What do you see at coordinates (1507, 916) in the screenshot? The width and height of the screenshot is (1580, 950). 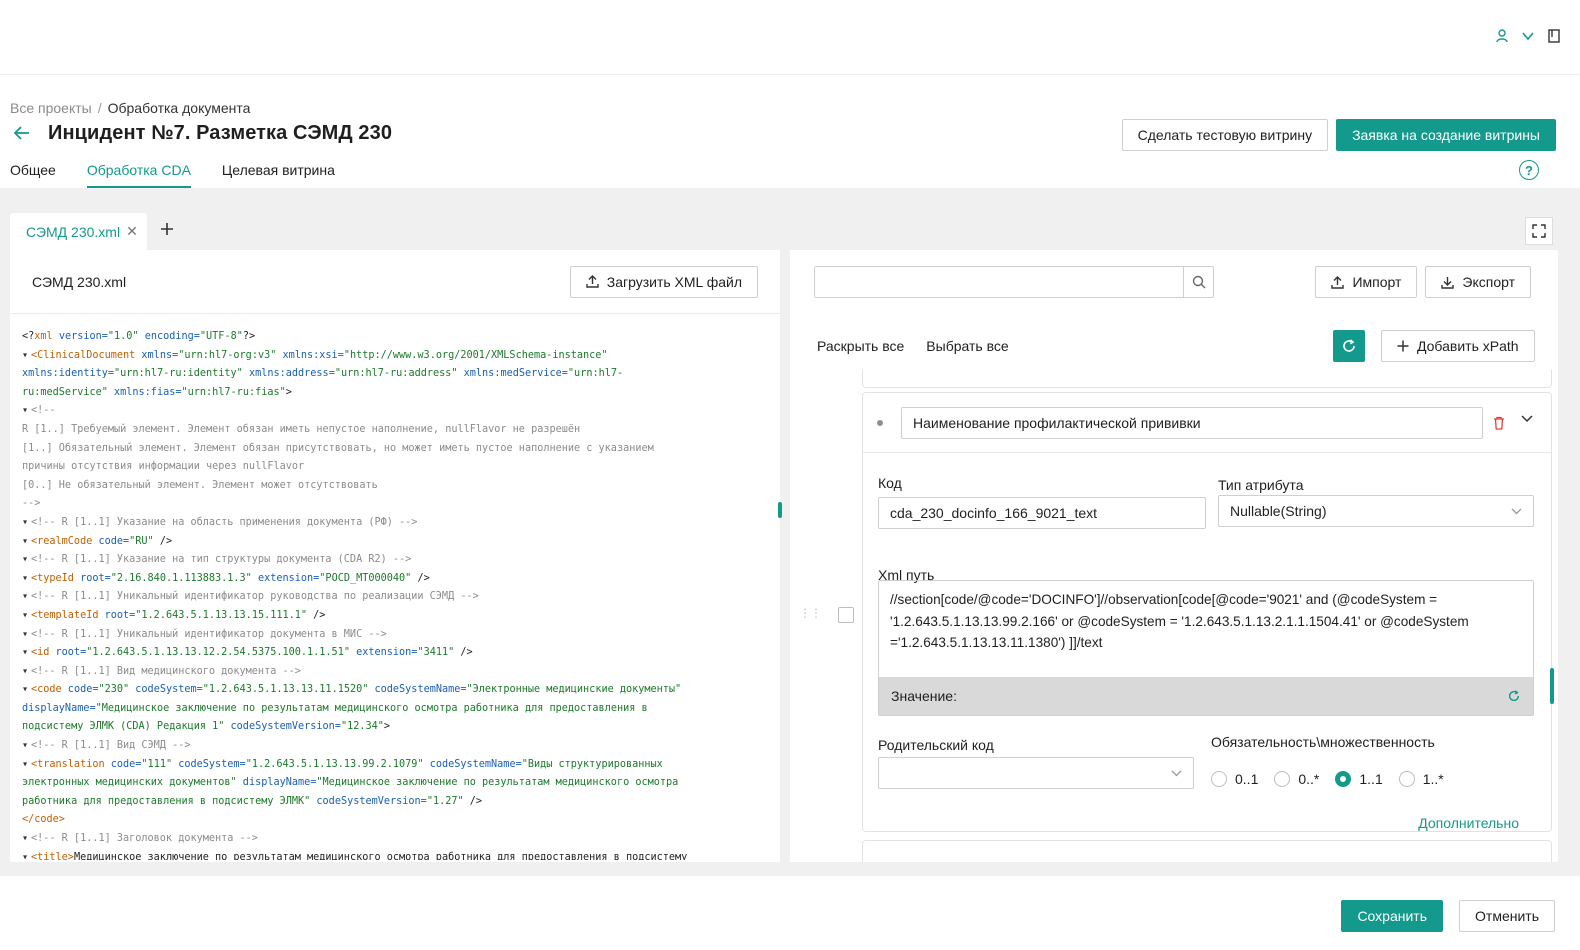 I see `cancel-button: Отменить` at bounding box center [1507, 916].